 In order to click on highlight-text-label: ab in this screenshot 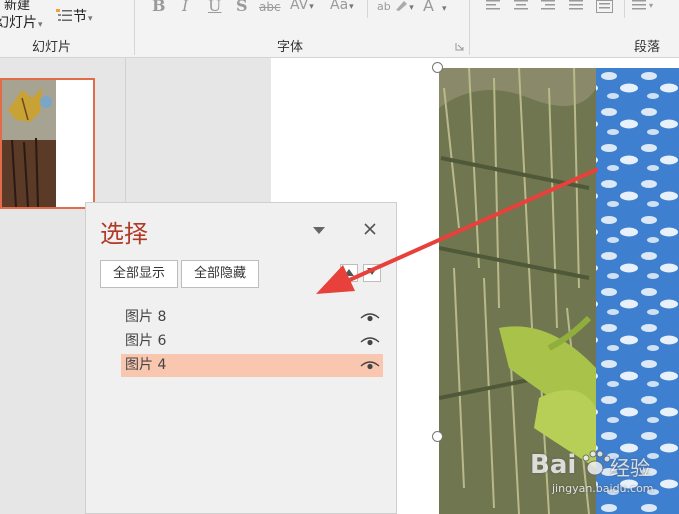, I will do `click(384, 6)`.